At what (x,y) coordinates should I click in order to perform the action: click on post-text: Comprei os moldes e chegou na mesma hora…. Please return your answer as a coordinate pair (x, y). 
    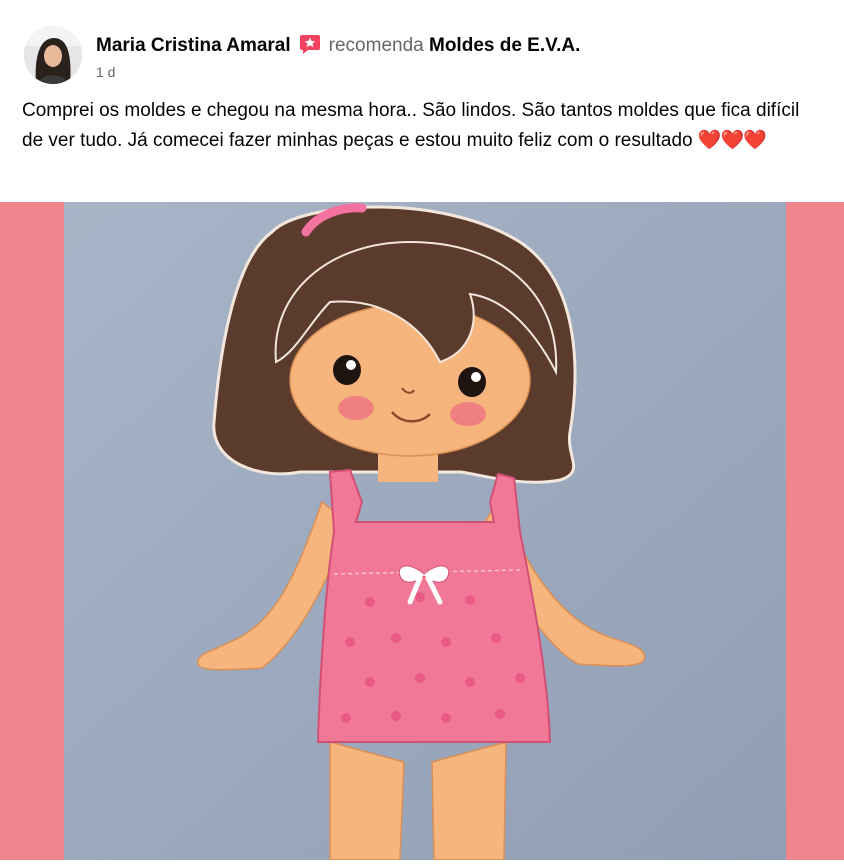
    Looking at the image, I should click on (422, 126).